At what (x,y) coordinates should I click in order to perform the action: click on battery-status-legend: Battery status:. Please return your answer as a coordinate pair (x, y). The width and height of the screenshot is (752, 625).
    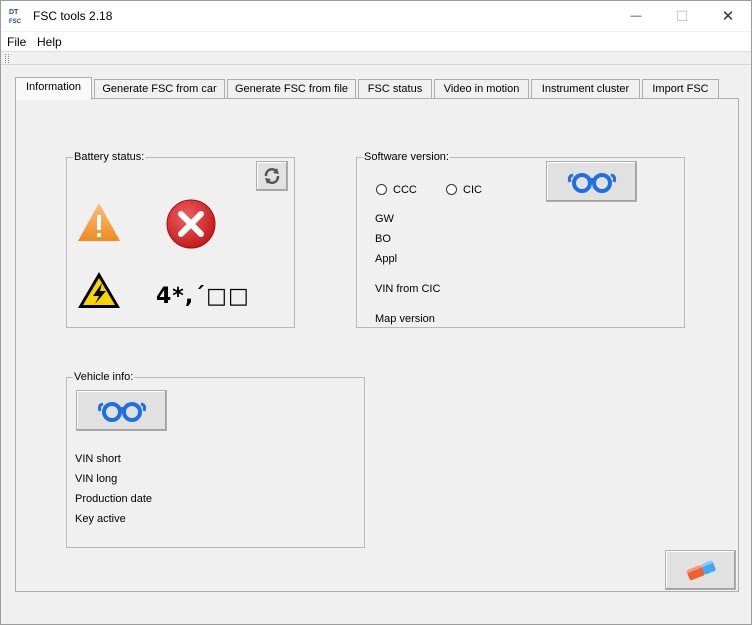
    Looking at the image, I should click on (109, 157).